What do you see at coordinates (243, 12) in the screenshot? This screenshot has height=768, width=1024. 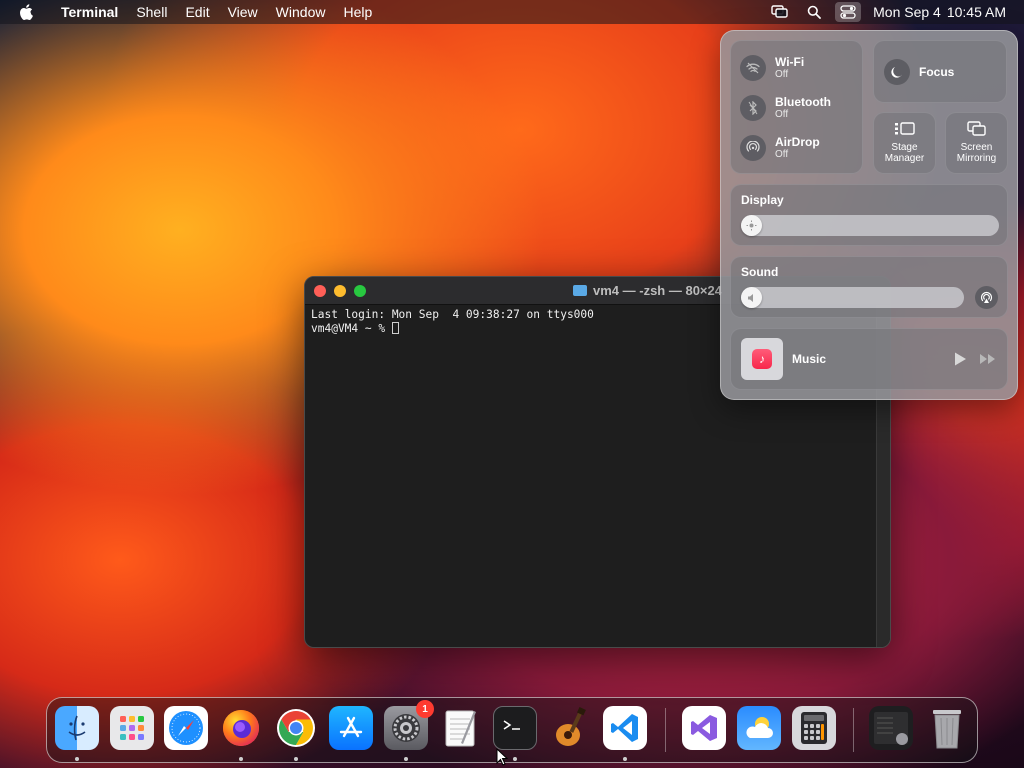 I see `menu-view: View` at bounding box center [243, 12].